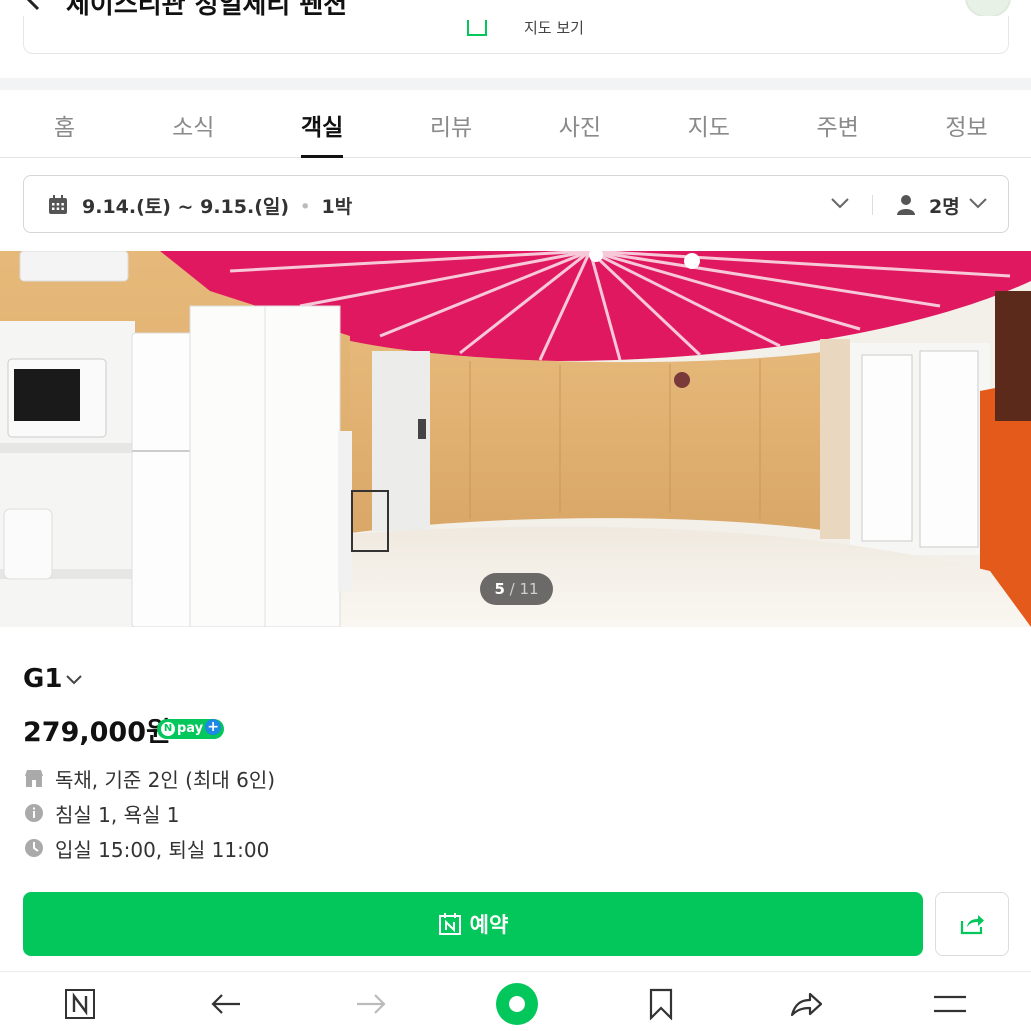  I want to click on selector-divider, so click(872, 205).